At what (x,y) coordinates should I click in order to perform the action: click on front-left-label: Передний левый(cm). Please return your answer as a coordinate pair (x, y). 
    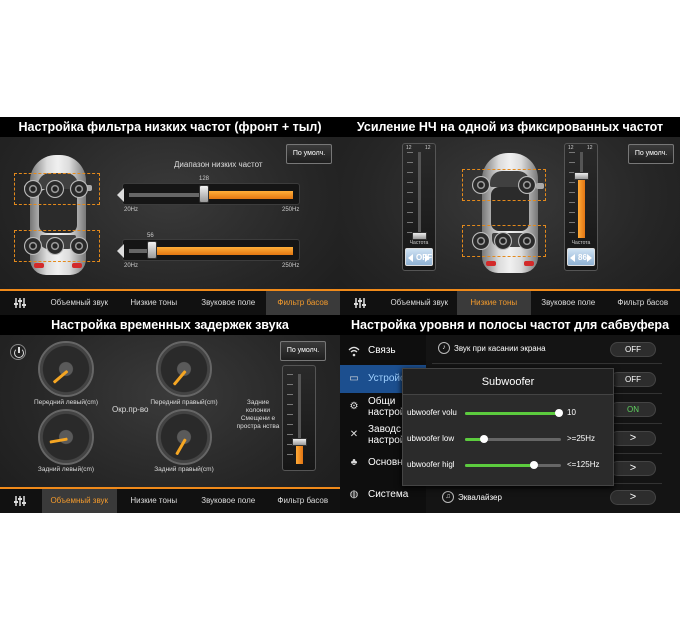
    Looking at the image, I should click on (66, 402).